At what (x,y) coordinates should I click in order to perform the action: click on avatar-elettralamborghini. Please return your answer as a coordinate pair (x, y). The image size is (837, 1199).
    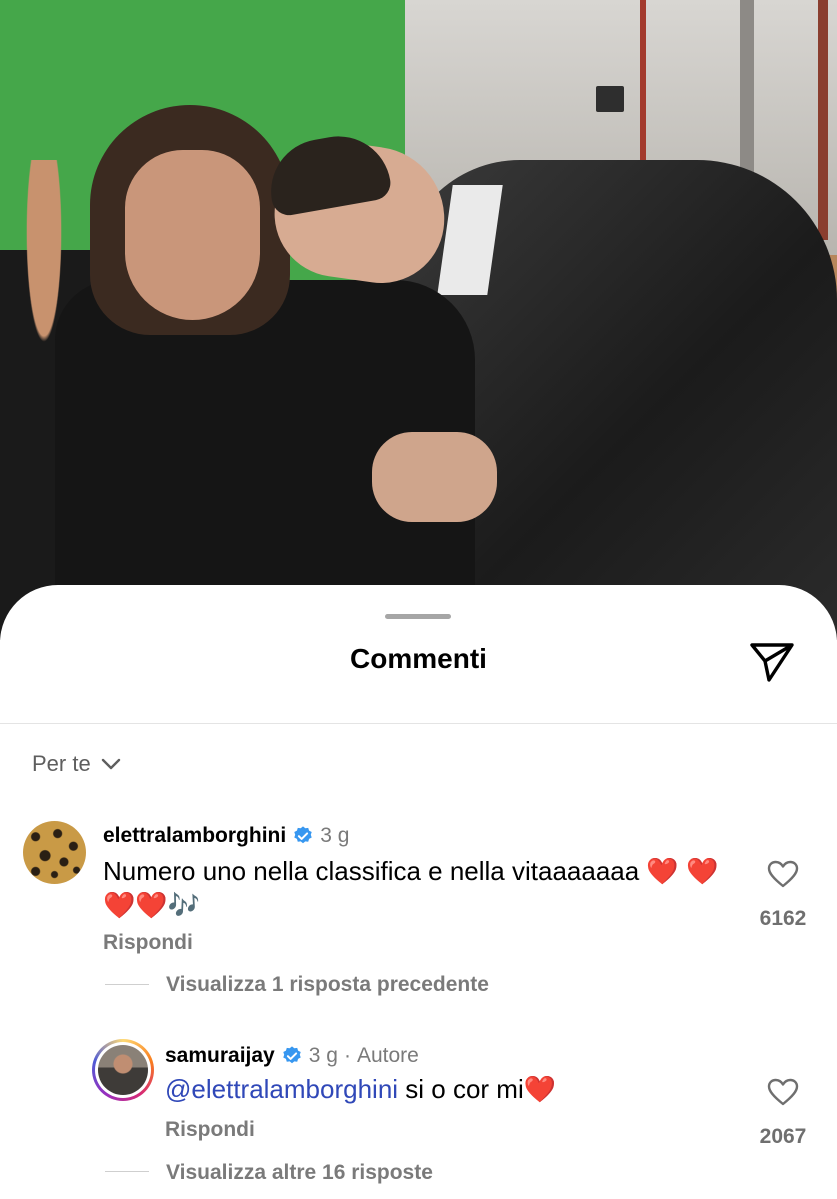
    Looking at the image, I should click on (54, 852).